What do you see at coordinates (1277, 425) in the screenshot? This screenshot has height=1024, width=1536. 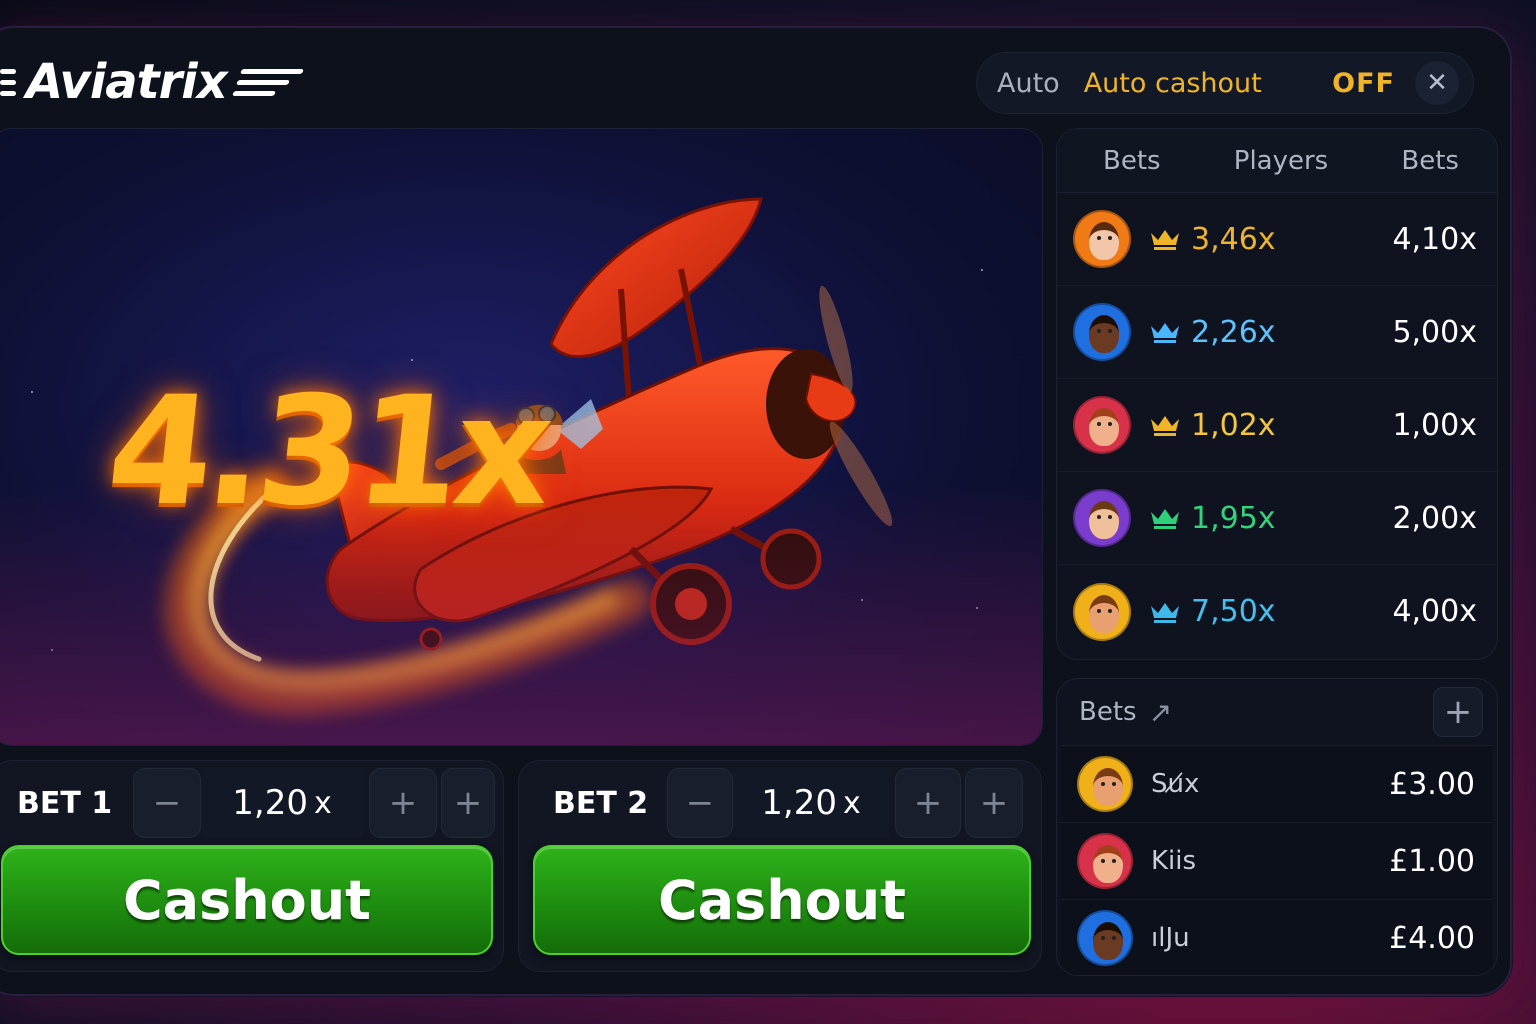 I see `leaderboard-row: 1,02x 1,00x` at bounding box center [1277, 425].